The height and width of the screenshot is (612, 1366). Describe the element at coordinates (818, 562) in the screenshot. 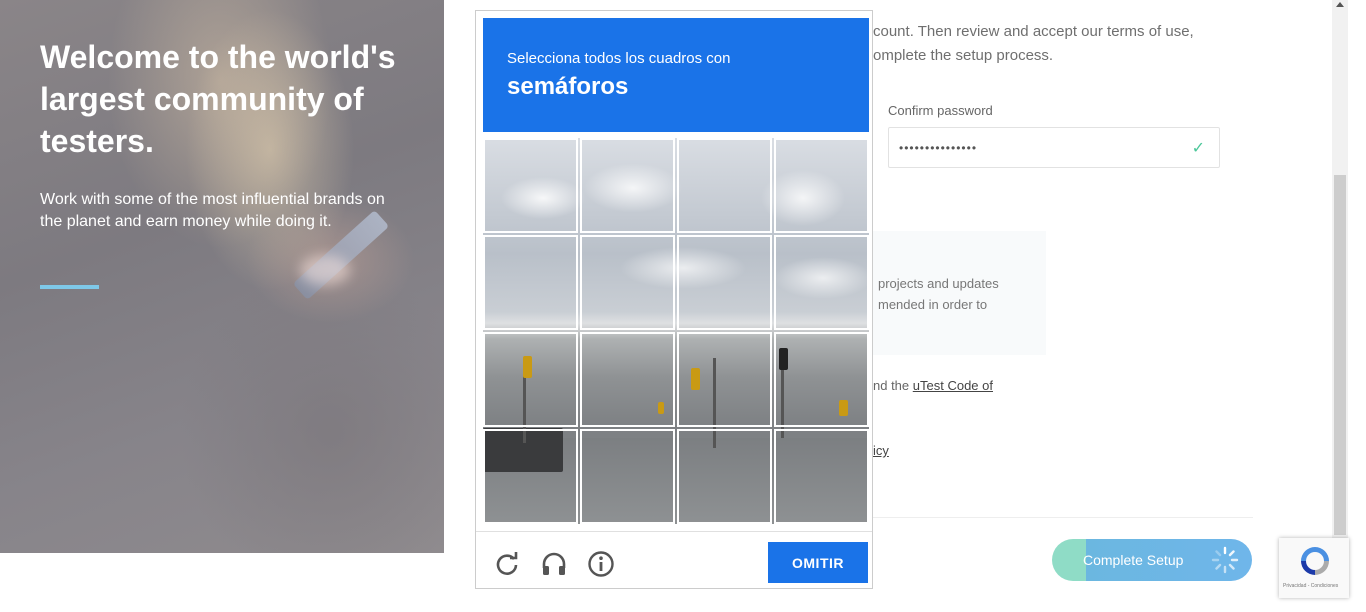

I see `skip-button: OMITIR` at that location.